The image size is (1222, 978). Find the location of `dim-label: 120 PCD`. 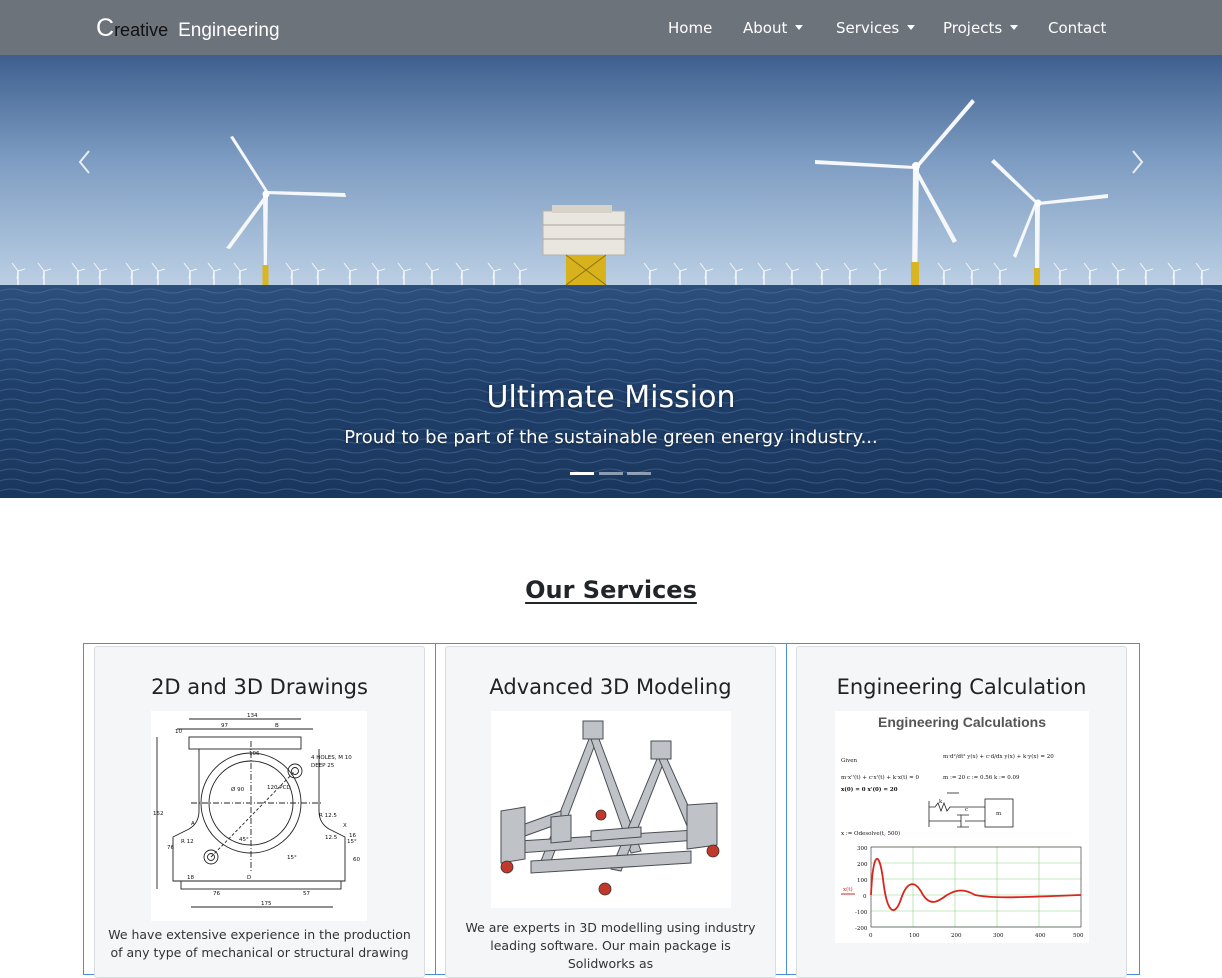

dim-label: 120 PCD is located at coordinates (279, 788).